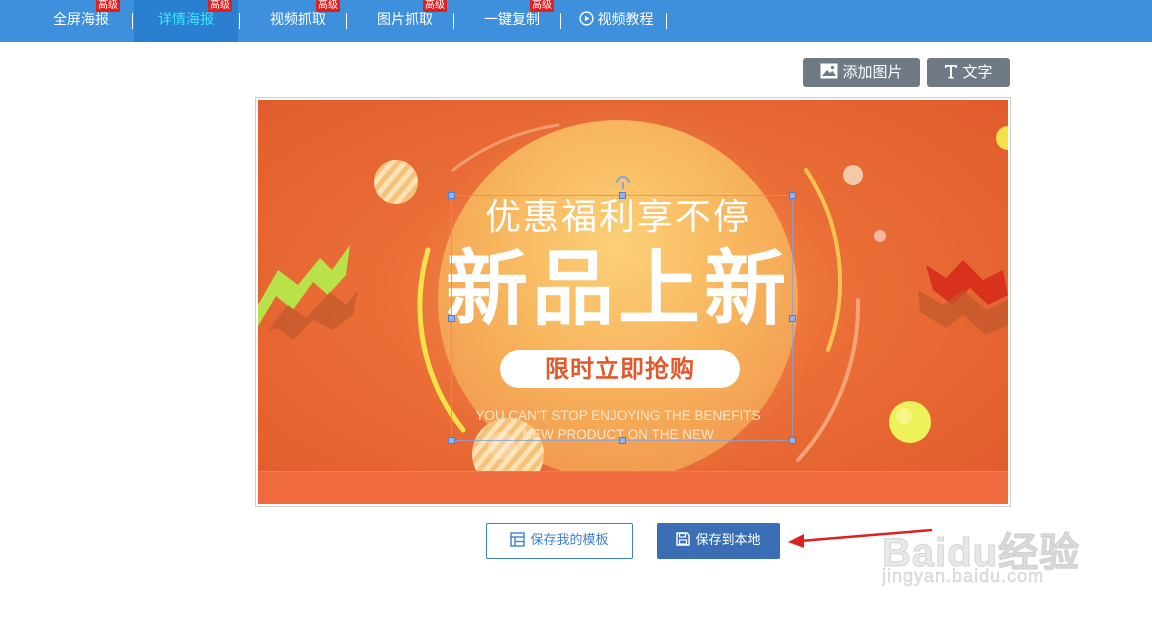 The height and width of the screenshot is (620, 1152). What do you see at coordinates (586, 18) in the screenshot?
I see `play-circle-icon` at bounding box center [586, 18].